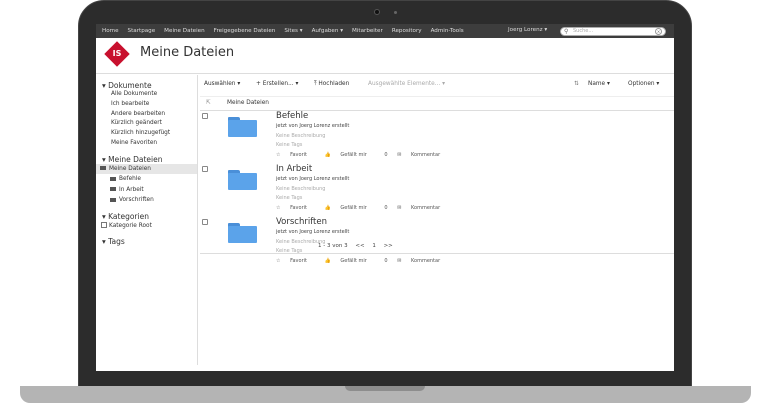 This screenshot has width=770, height=404. What do you see at coordinates (222, 84) in the screenshot?
I see `select-menu-button: Auswählen ▾` at bounding box center [222, 84].